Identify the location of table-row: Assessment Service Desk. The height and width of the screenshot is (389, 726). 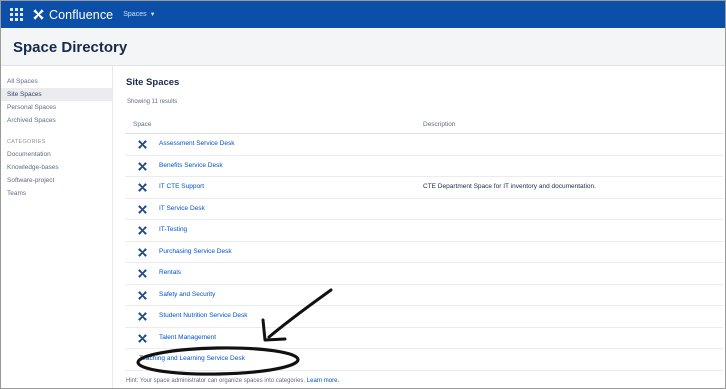
(424, 145).